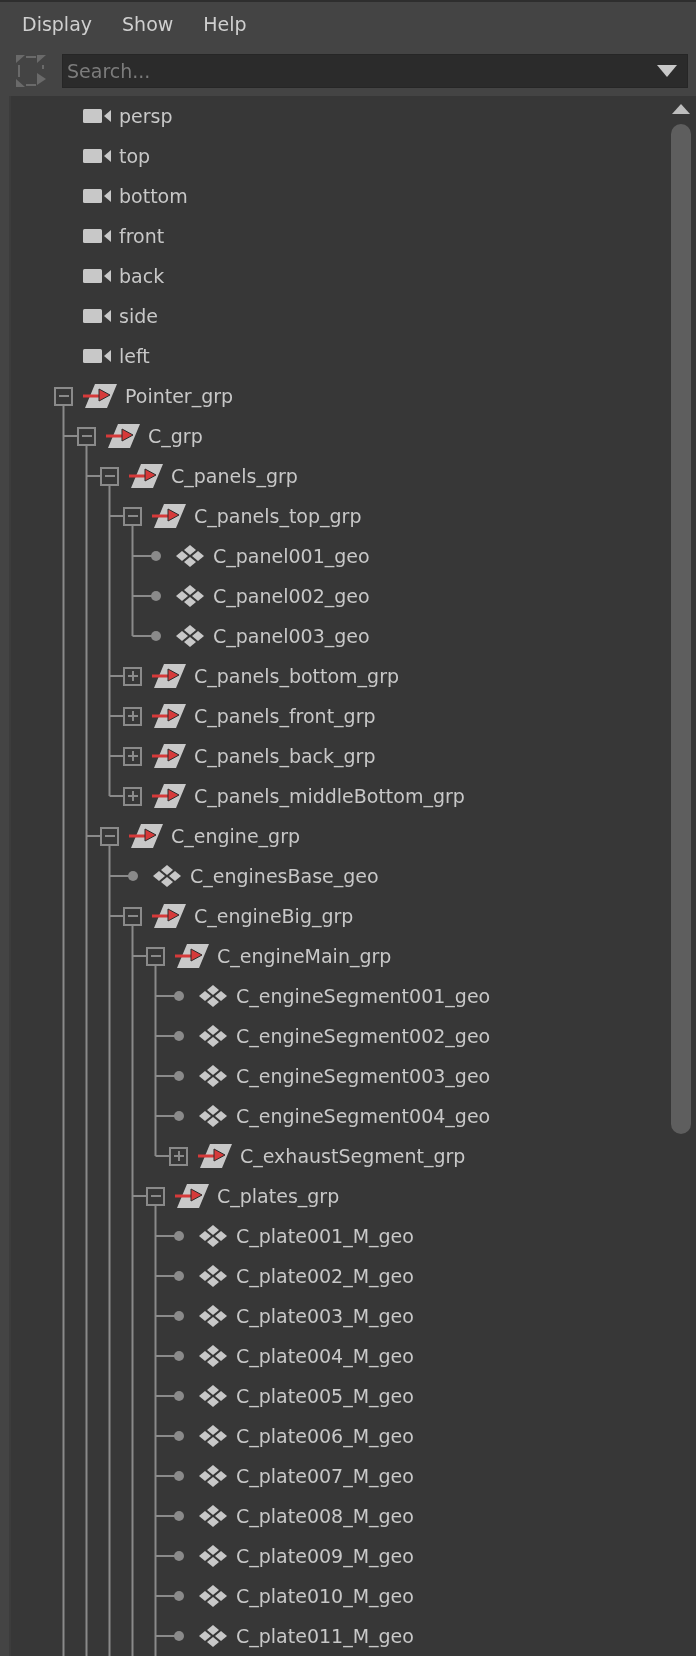 This screenshot has width=696, height=1656. I want to click on outliner-item-label: C_engineSegment004_geo, so click(363, 1116).